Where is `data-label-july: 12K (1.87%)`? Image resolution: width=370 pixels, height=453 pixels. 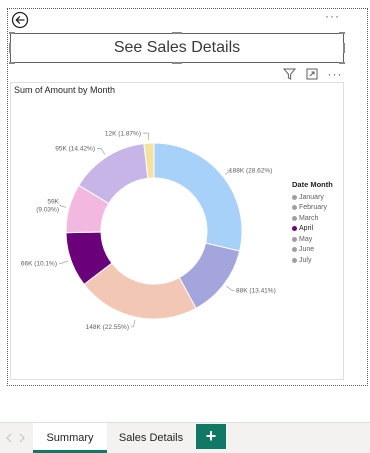
data-label-july: 12K (1.87%) is located at coordinates (123, 133).